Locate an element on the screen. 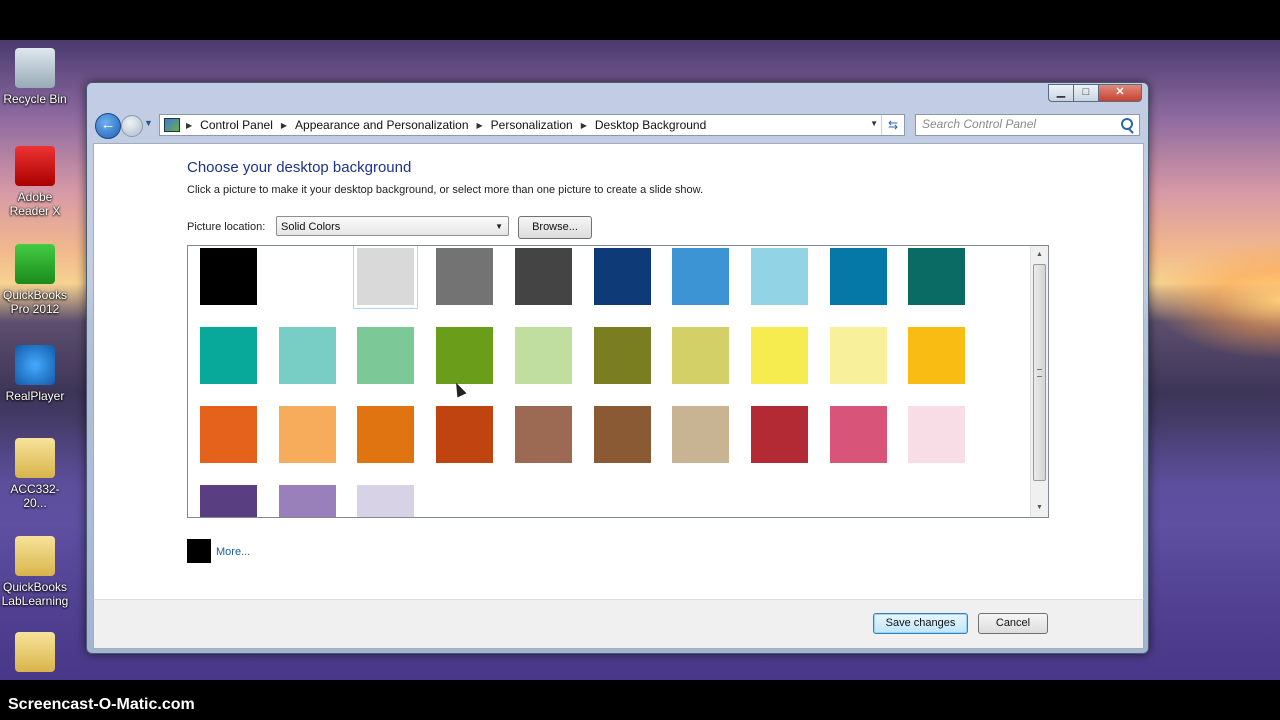  watermark: Screencast-O-Matic.com is located at coordinates (101, 704).